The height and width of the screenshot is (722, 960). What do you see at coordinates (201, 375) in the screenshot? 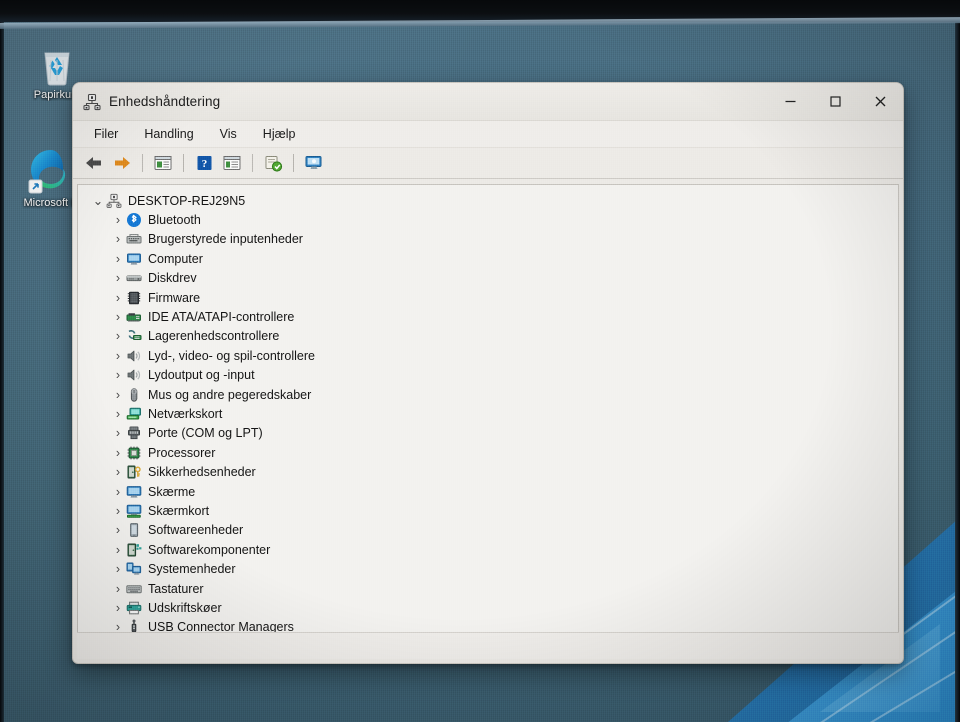
I see `tree-item-label: Lydoutput og -input` at bounding box center [201, 375].